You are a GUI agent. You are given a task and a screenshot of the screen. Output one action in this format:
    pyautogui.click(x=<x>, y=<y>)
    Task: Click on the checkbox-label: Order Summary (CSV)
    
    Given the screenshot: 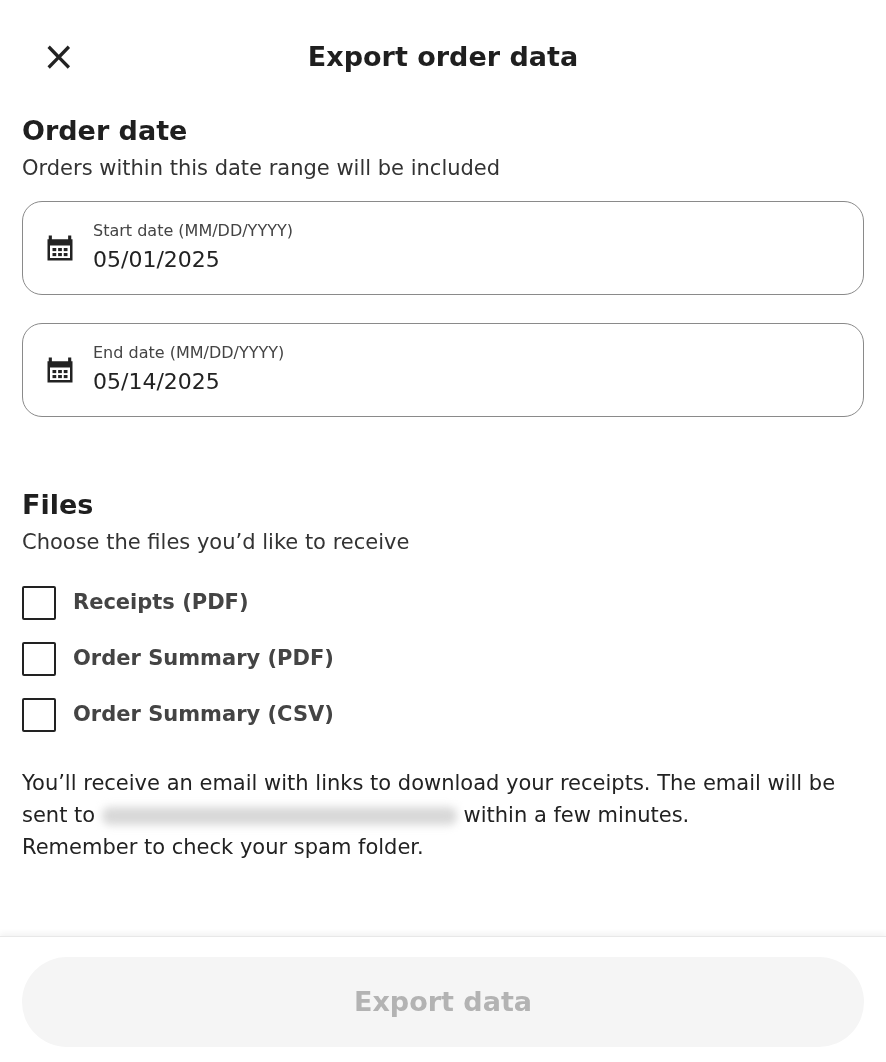 What is the action you would take?
    pyautogui.click(x=203, y=715)
    